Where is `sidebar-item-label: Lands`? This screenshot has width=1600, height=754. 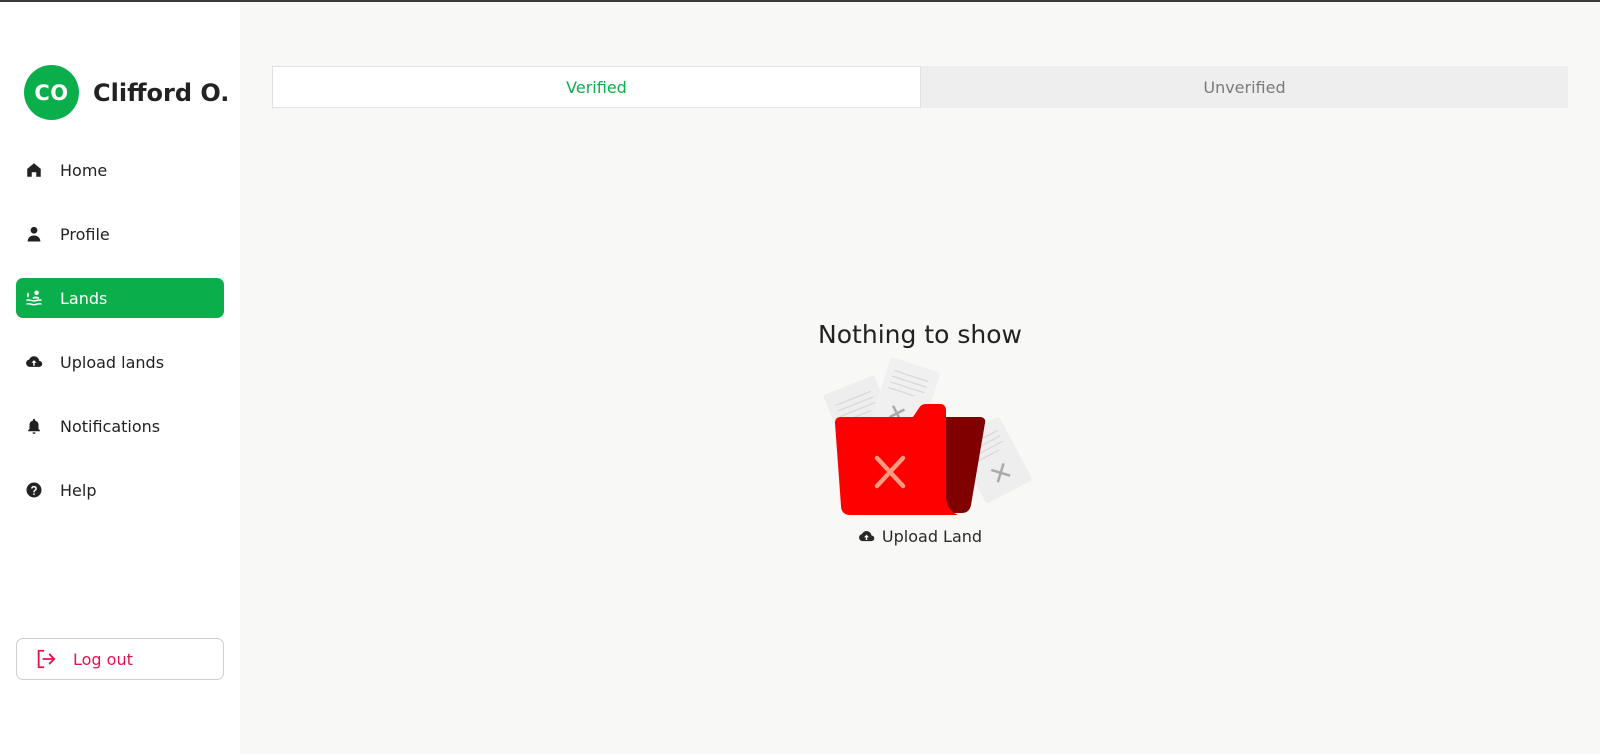 sidebar-item-label: Lands is located at coordinates (84, 298).